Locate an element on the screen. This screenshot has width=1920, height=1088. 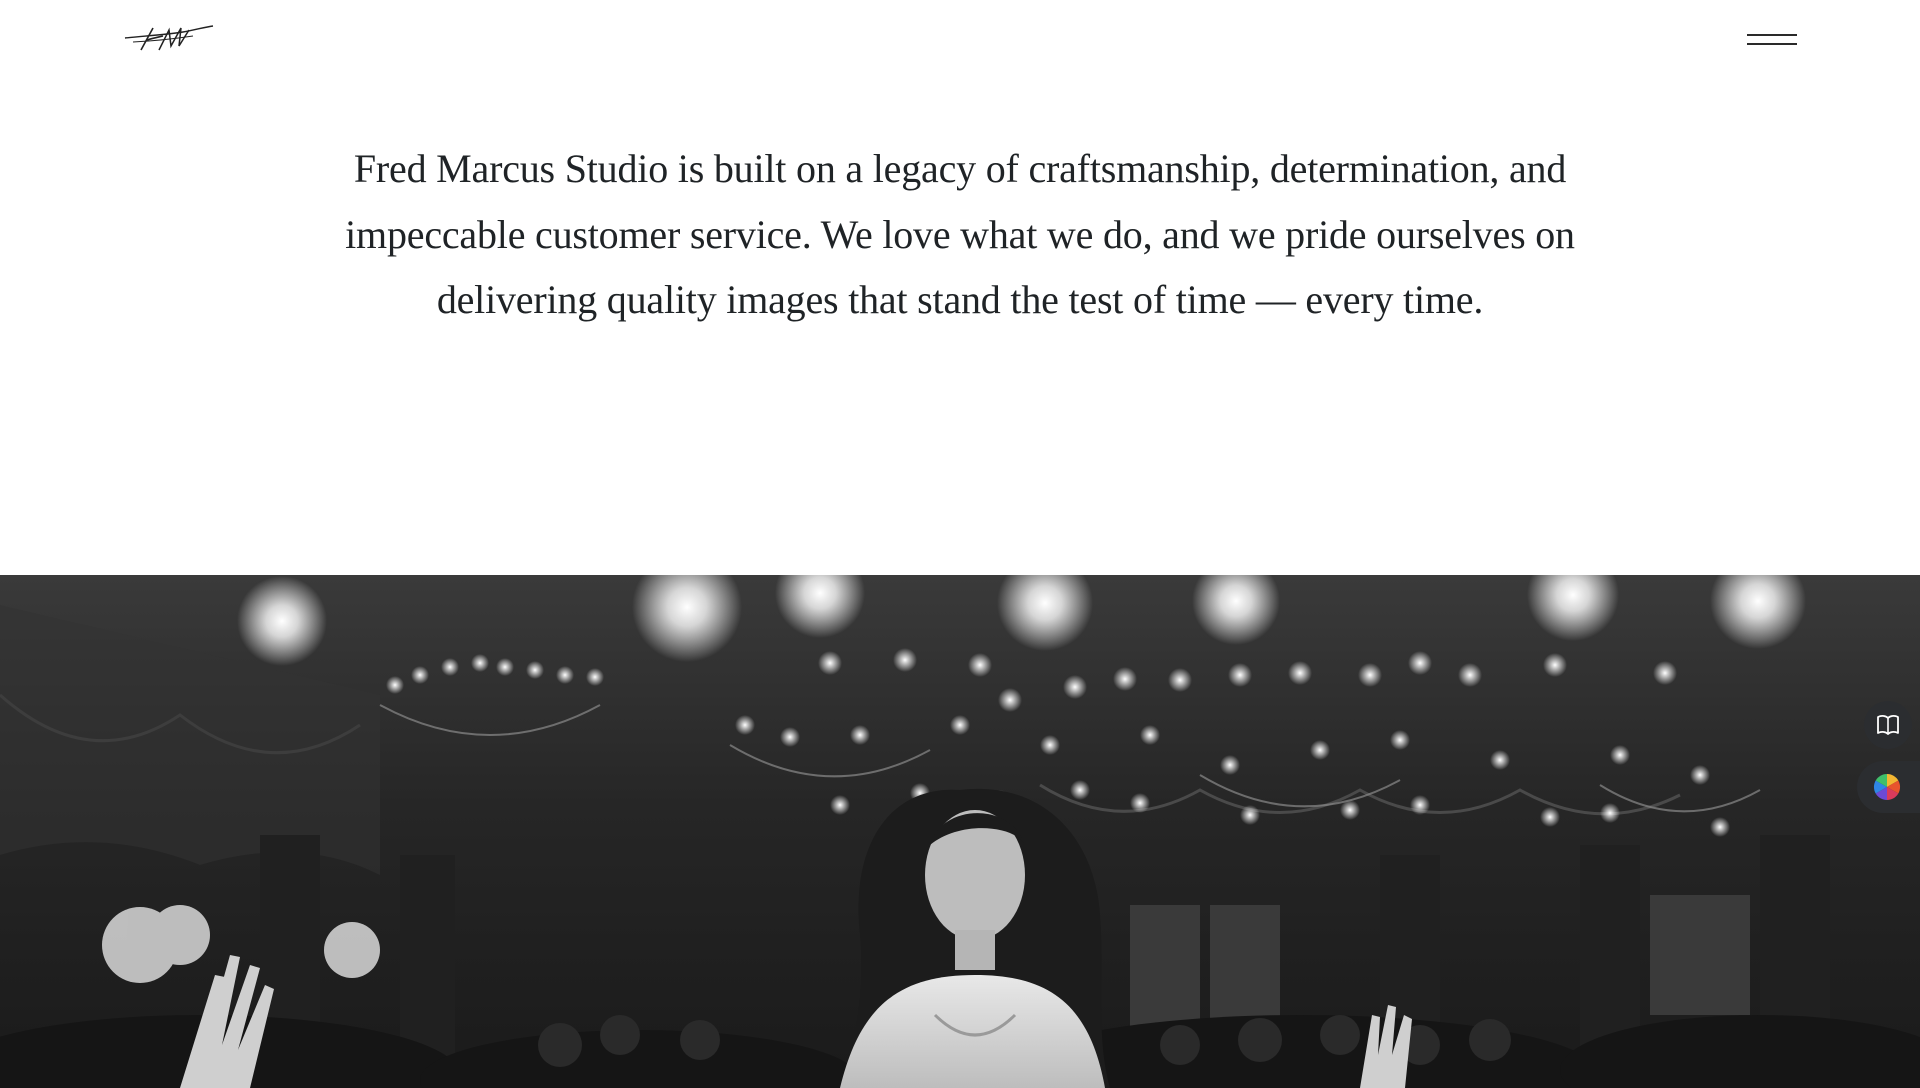
menu-button is located at coordinates (1772, 44).